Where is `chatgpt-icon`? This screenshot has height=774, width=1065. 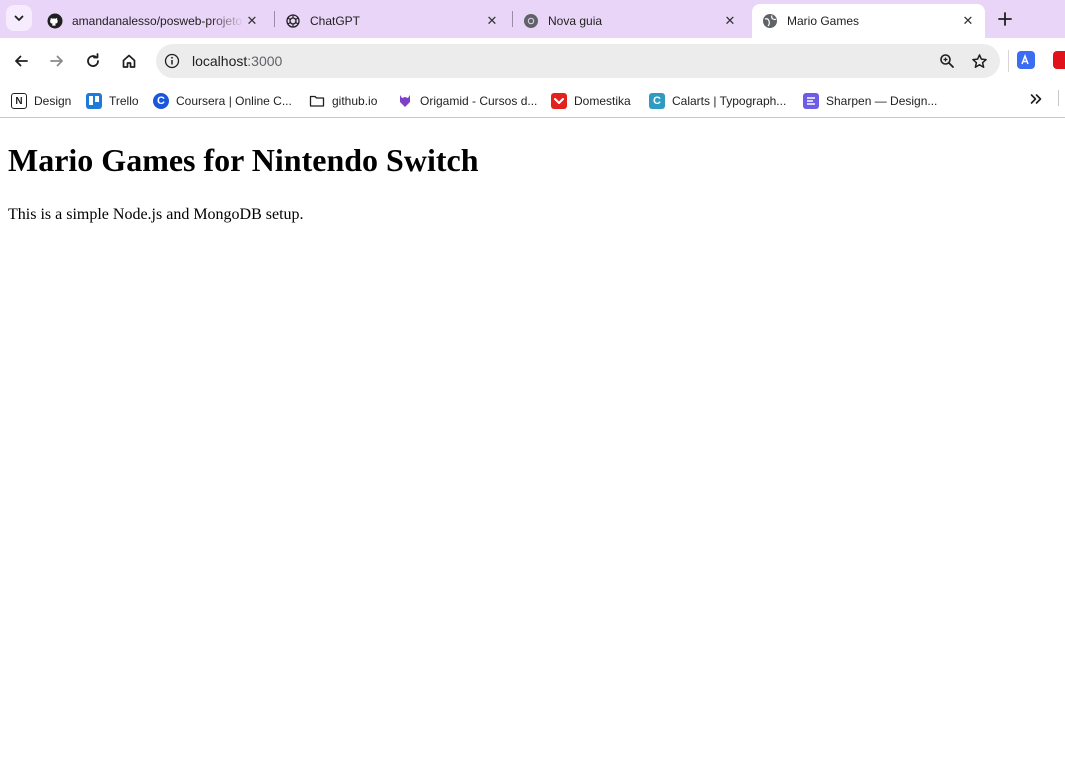 chatgpt-icon is located at coordinates (293, 21).